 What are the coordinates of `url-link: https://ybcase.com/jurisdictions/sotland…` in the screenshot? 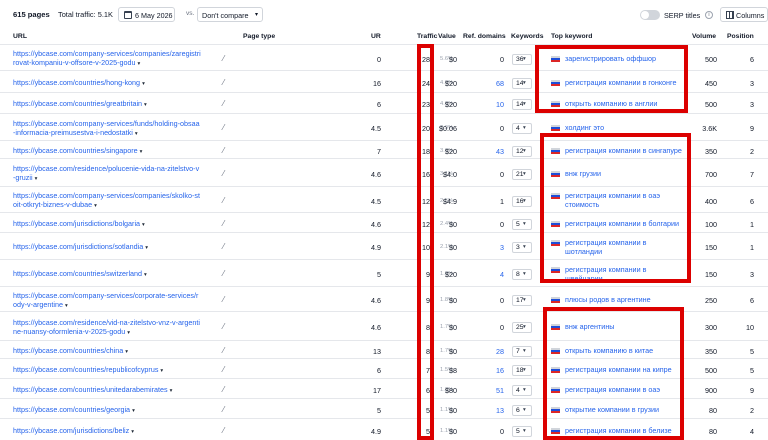 It's located at (115, 247).